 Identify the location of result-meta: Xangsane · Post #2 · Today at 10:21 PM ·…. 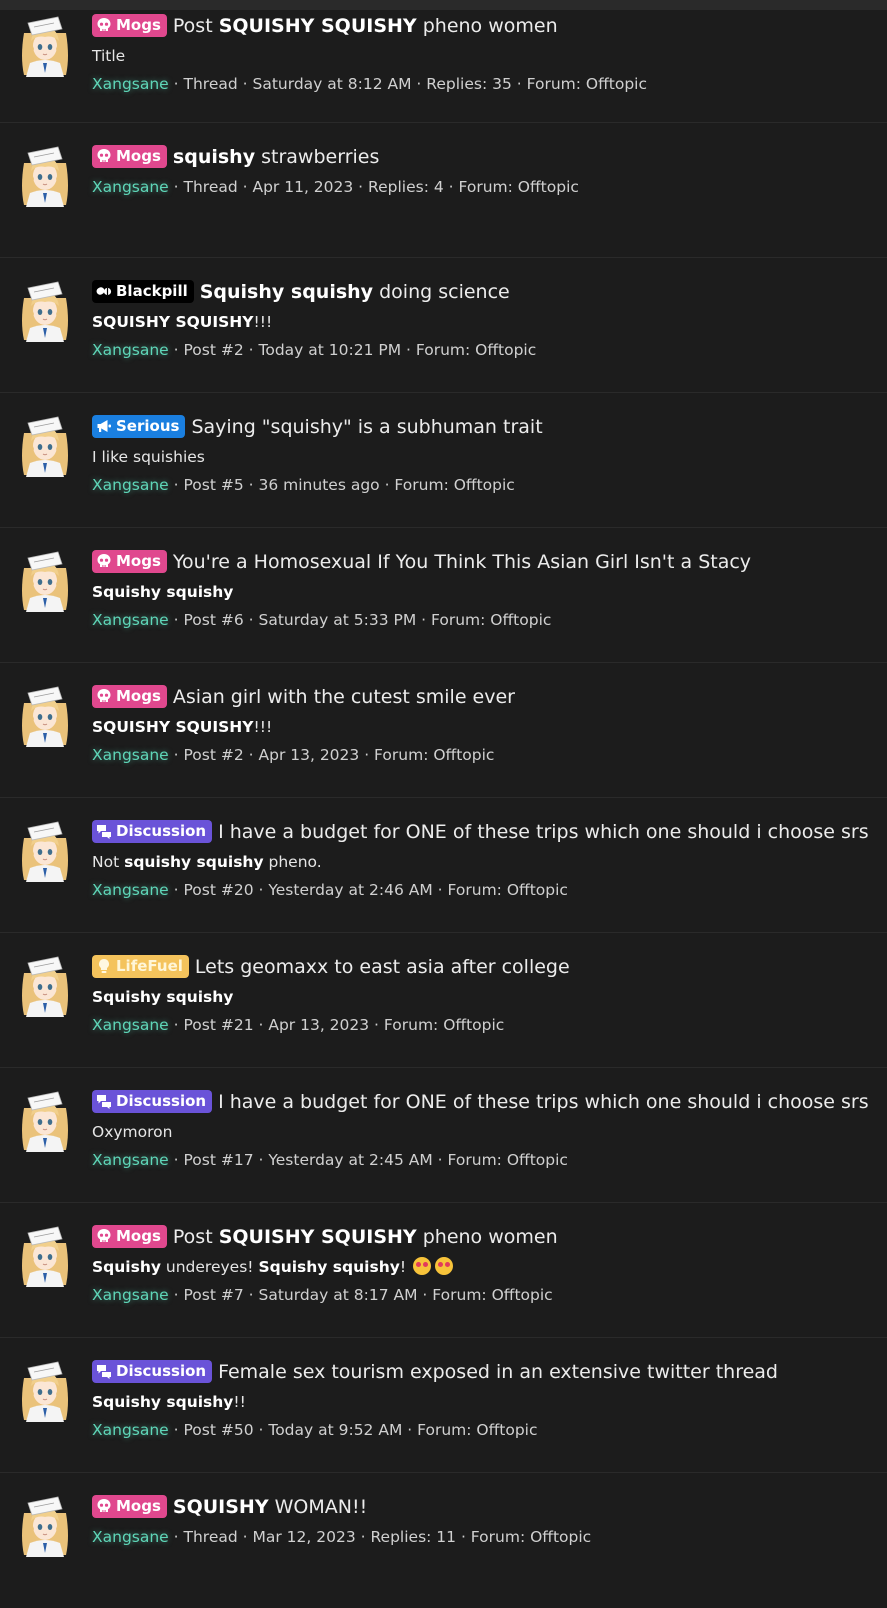
(484, 350).